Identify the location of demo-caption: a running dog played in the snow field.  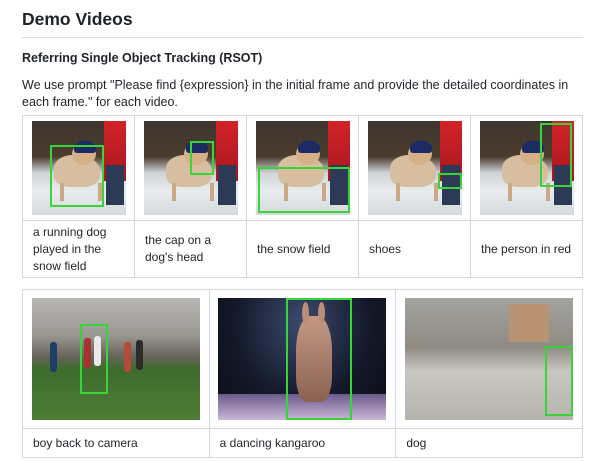
(78, 249).